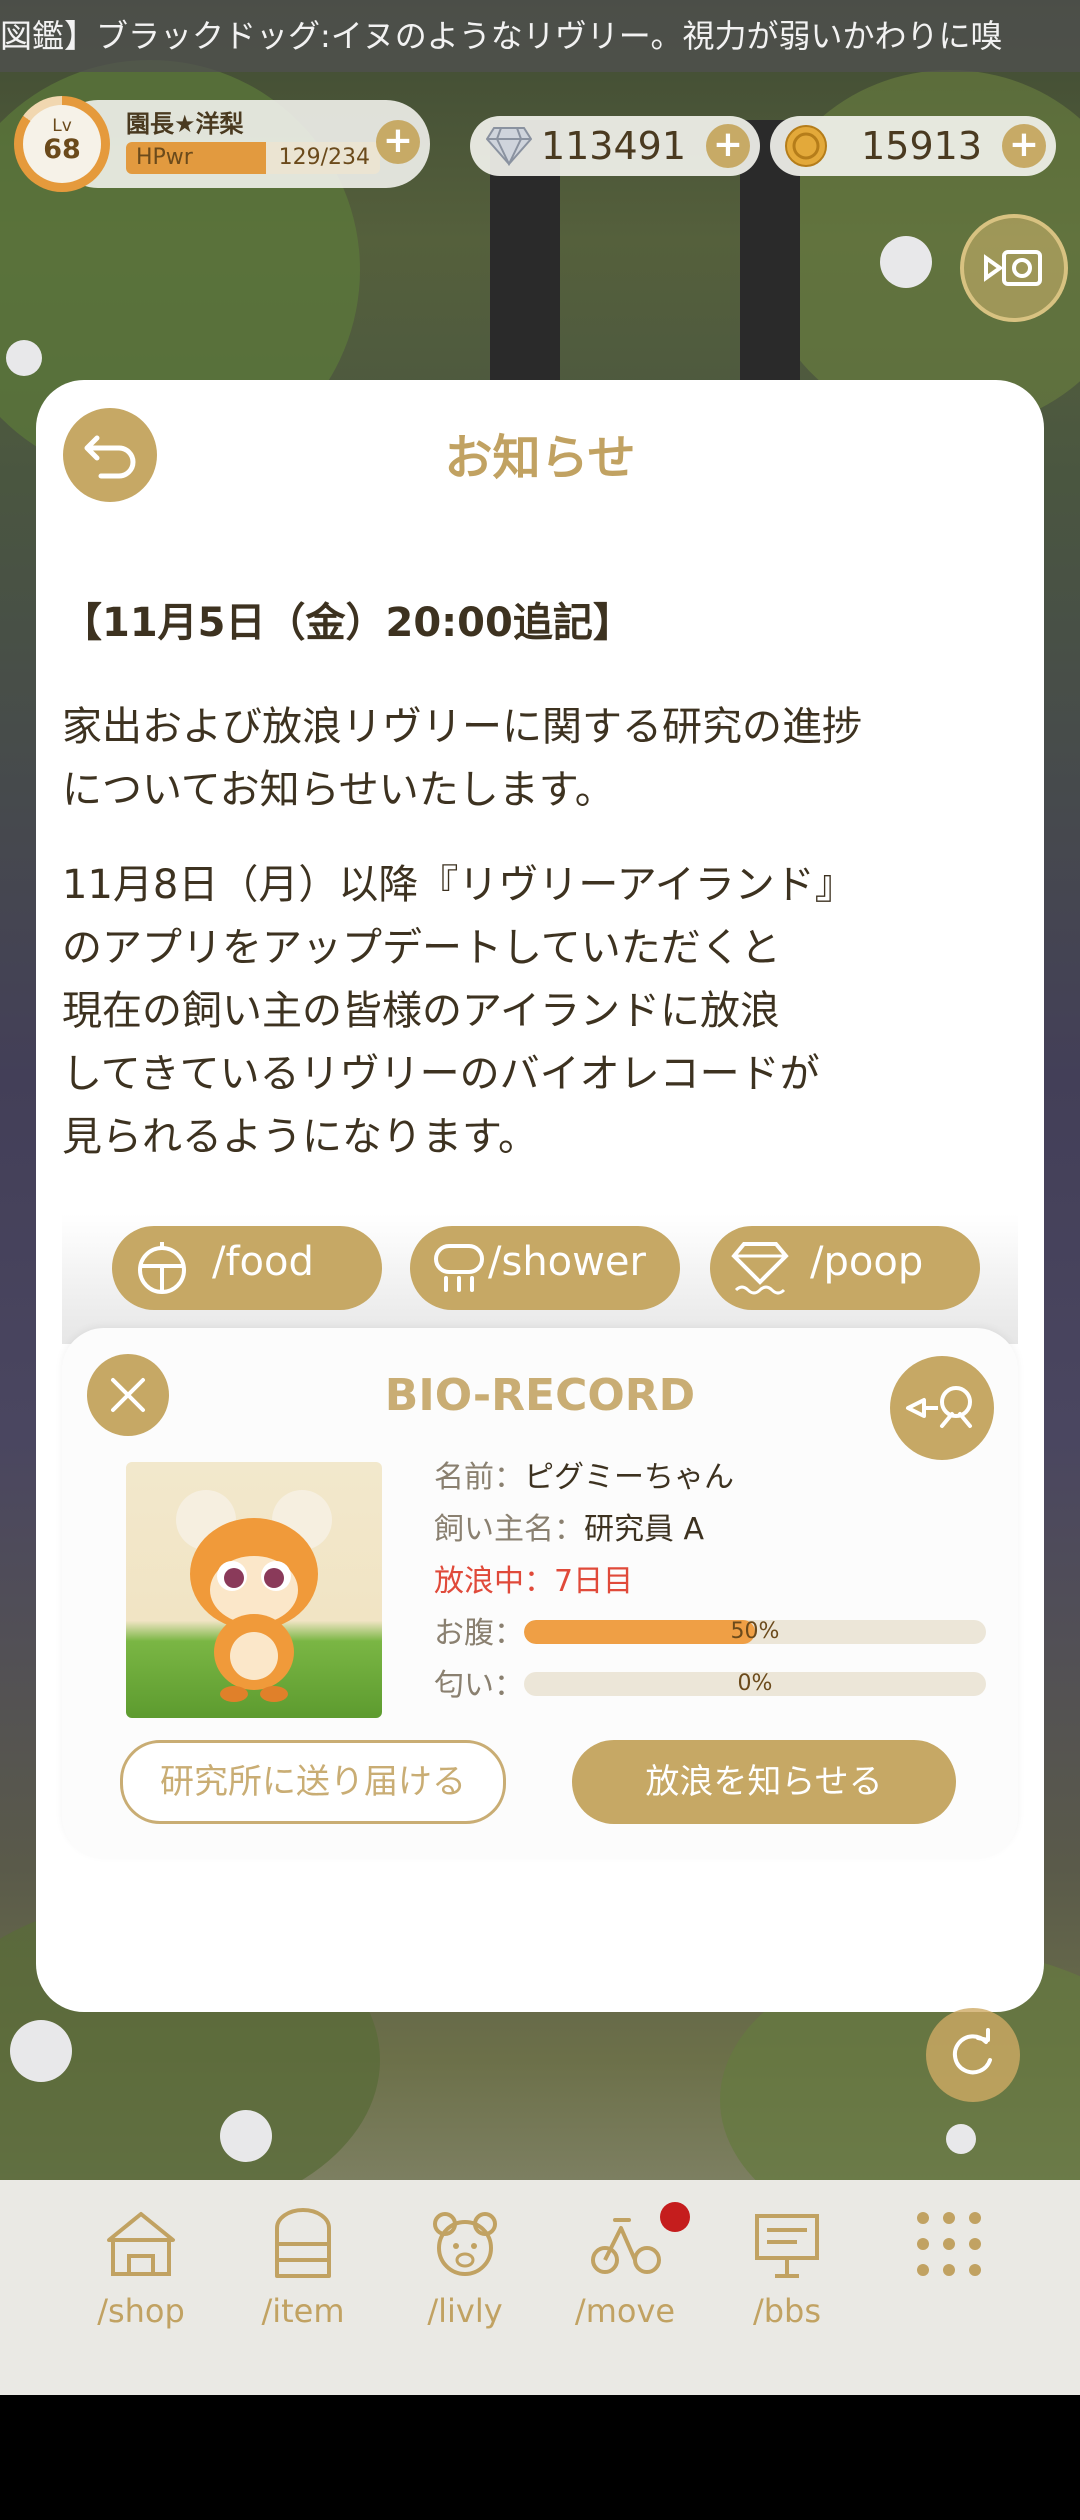 The width and height of the screenshot is (1080, 2520). What do you see at coordinates (459, 1268) in the screenshot?
I see `shower-icon` at bounding box center [459, 1268].